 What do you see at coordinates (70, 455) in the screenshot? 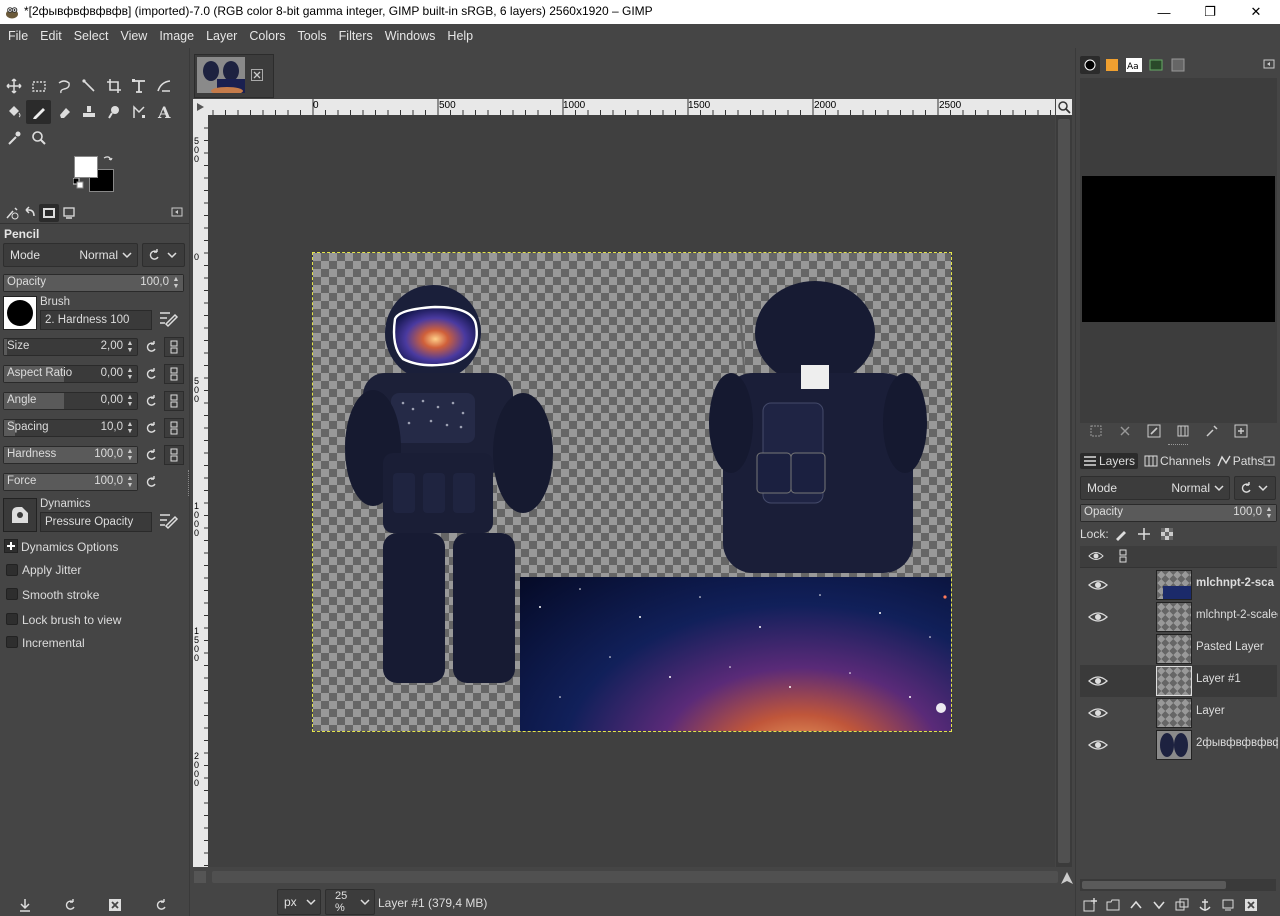
I see `hardness-slider: Hardness 100,0 ▲ ▼` at bounding box center [70, 455].